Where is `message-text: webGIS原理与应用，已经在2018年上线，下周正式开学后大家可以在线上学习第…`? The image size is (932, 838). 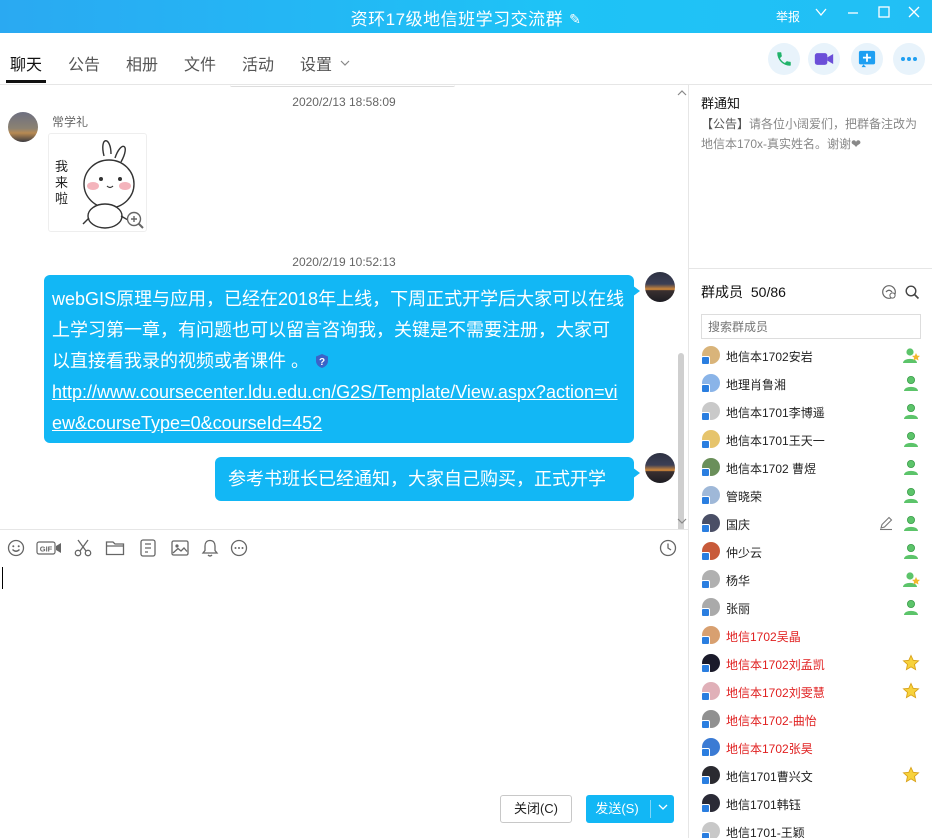
message-text: webGIS原理与应用，已经在2018年上线，下周正式开学后大家可以在线上学习第… is located at coordinates (338, 330).